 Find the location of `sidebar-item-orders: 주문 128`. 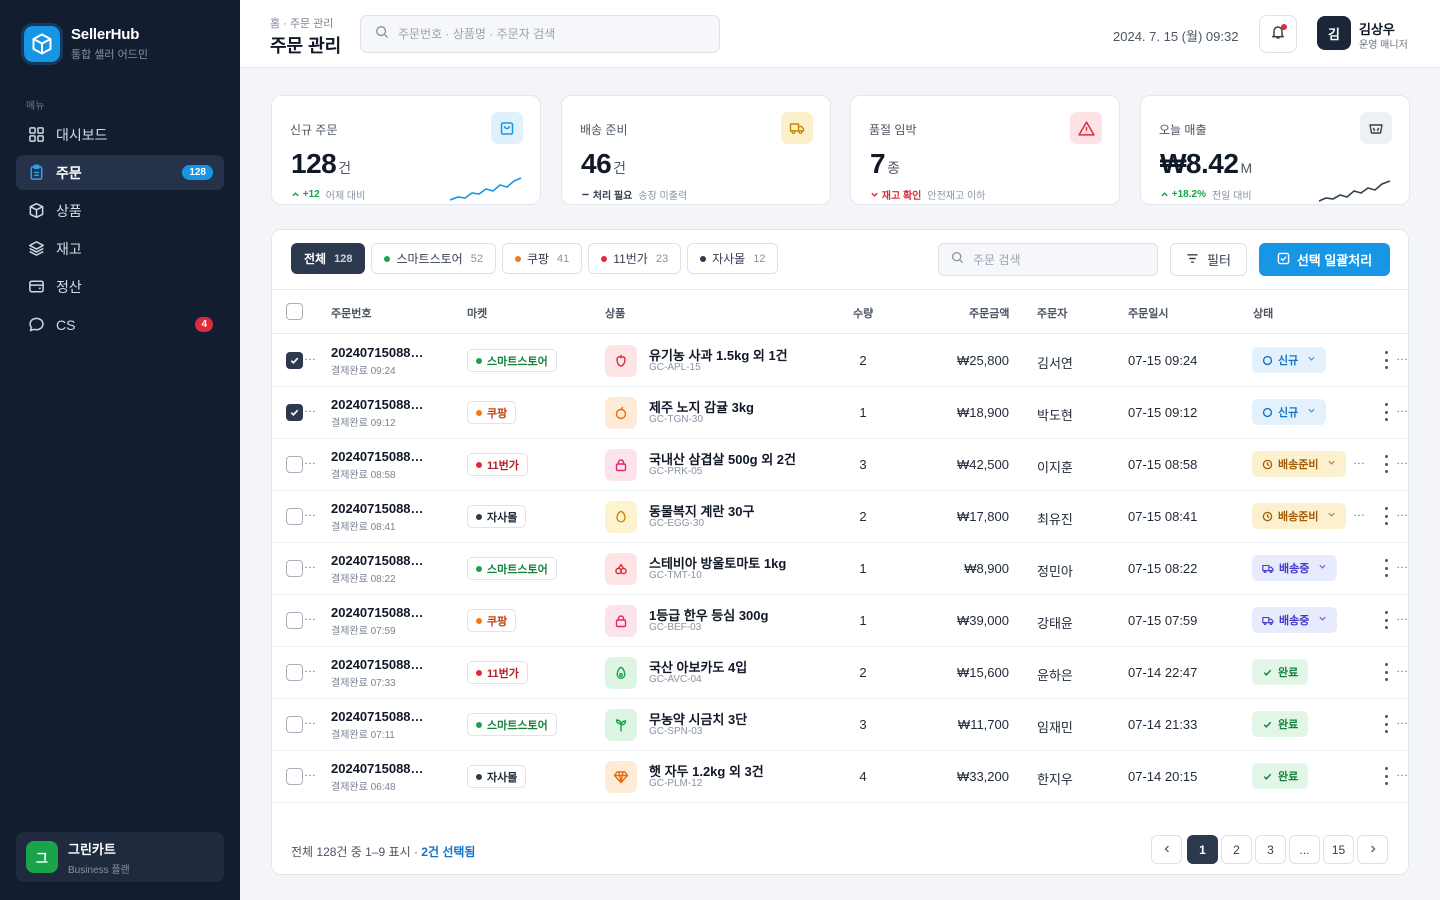

sidebar-item-orders: 주문 128 is located at coordinates (120, 172).